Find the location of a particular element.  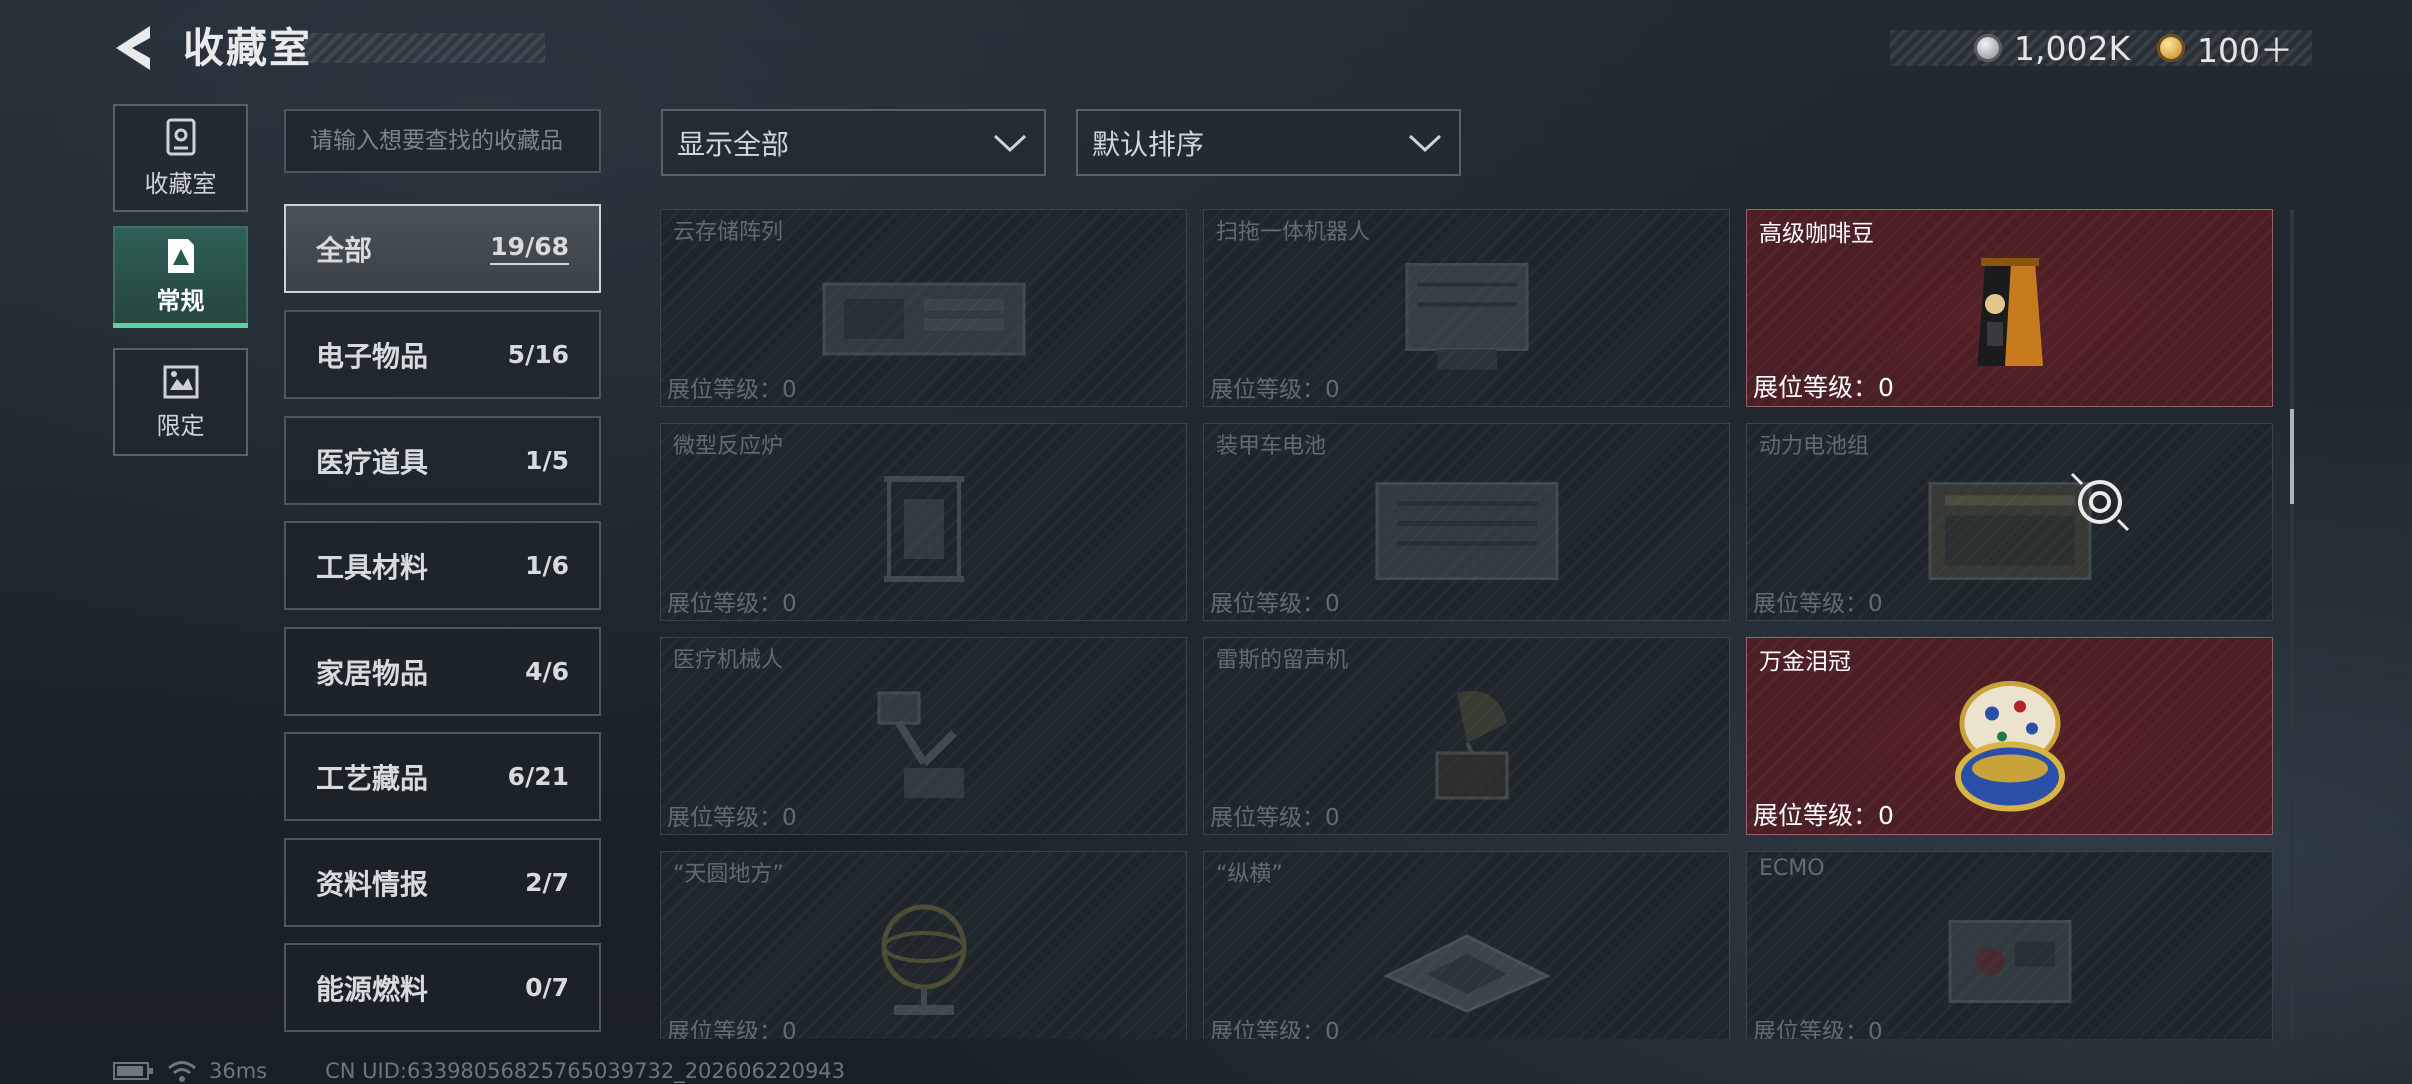

category-medical: 医疗道具 1/5 is located at coordinates (442, 460).